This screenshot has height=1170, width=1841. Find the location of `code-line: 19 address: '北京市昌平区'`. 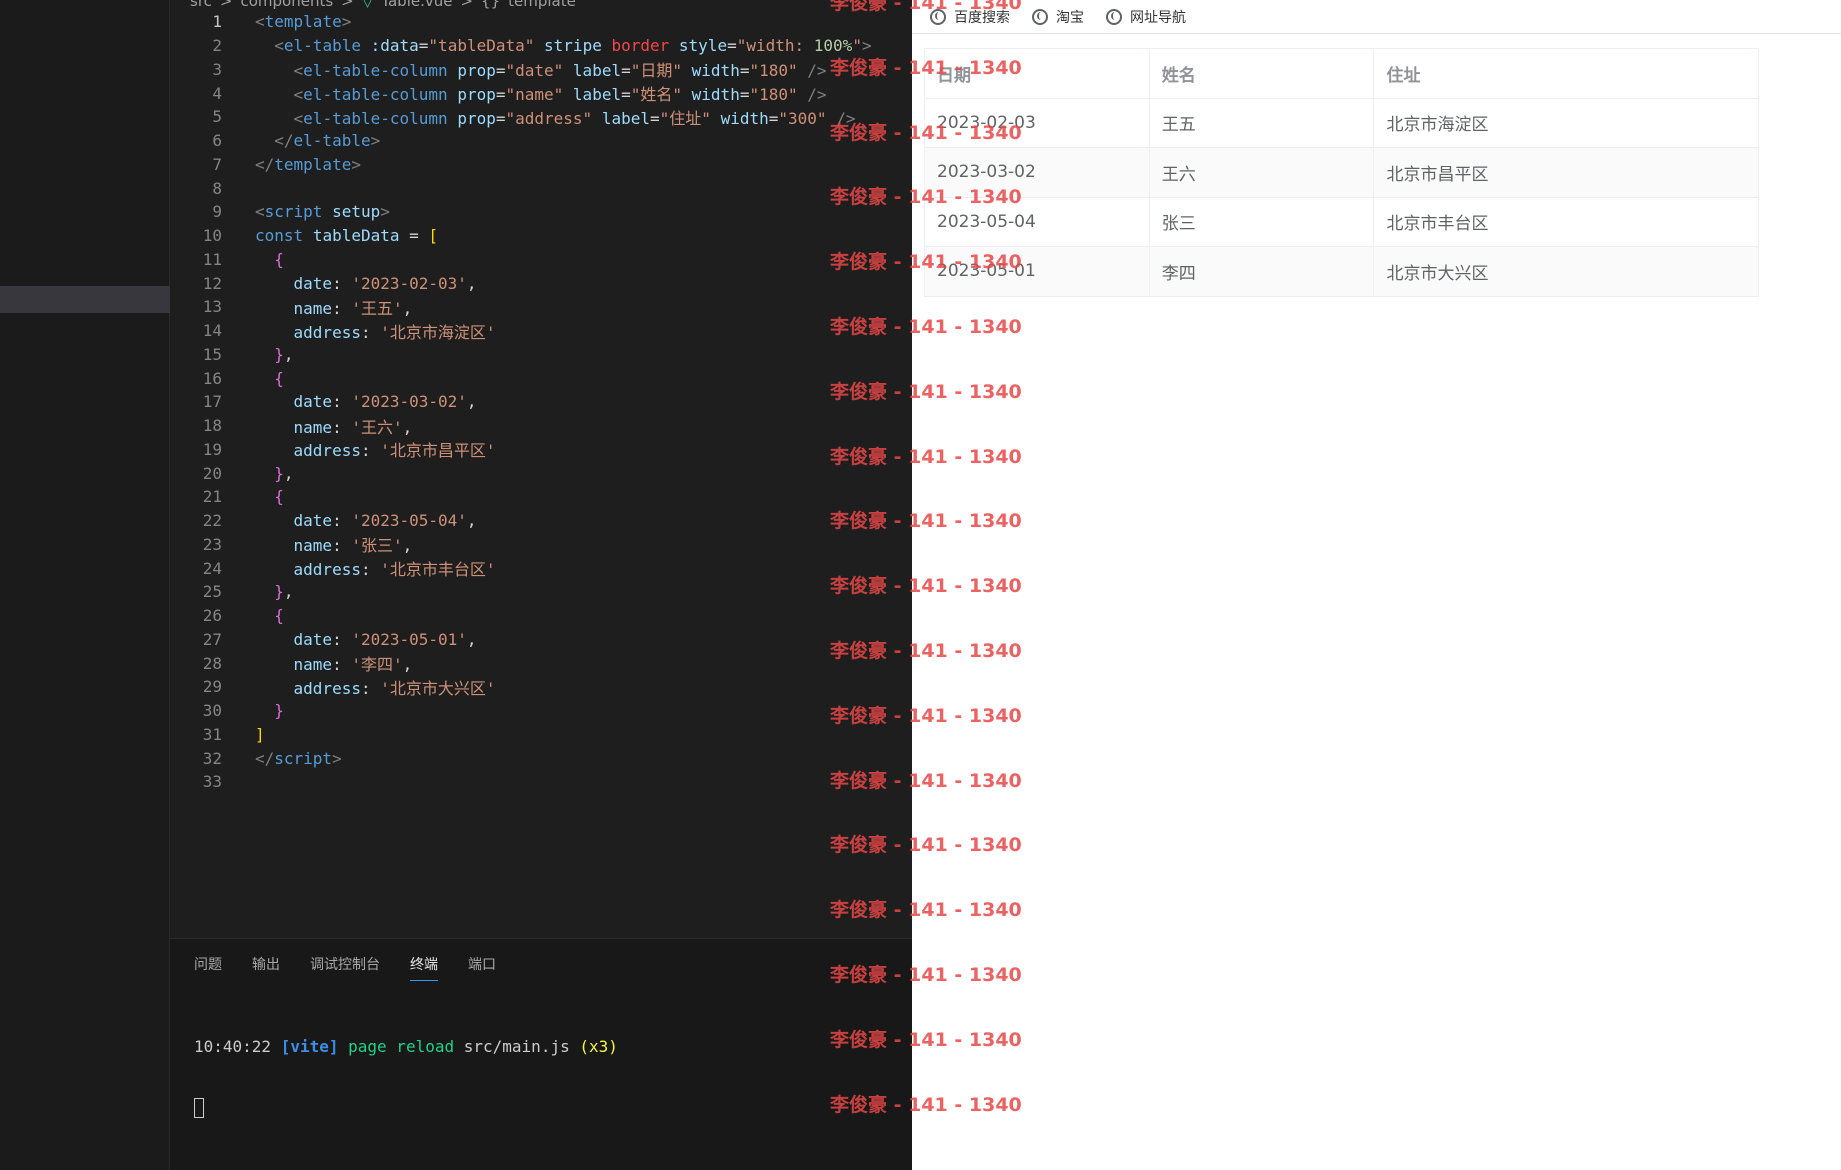

code-line: 19 address: '北京市昌平区' is located at coordinates (541, 450).